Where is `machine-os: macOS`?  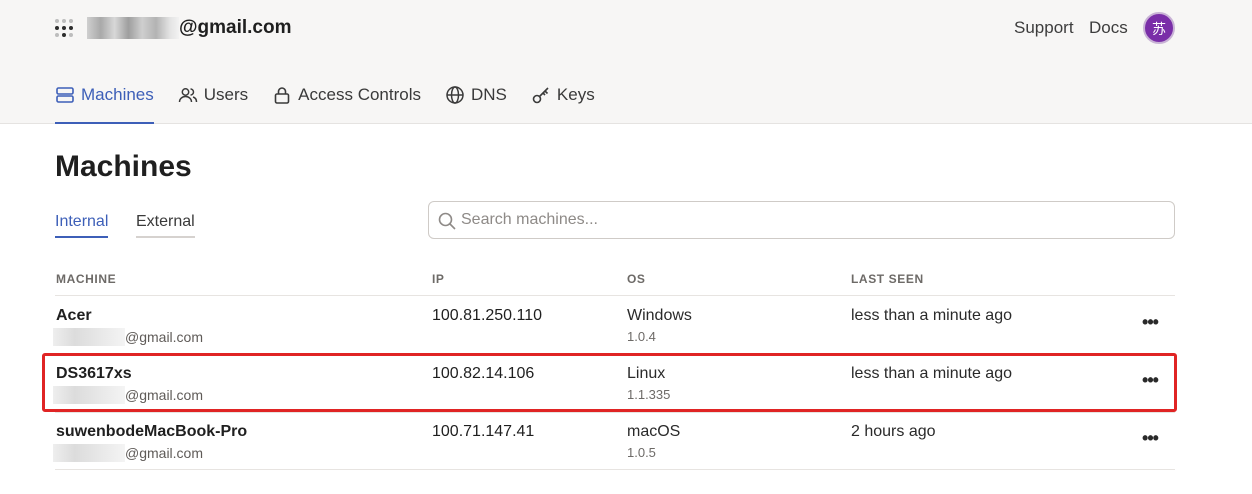 machine-os: macOS is located at coordinates (654, 431).